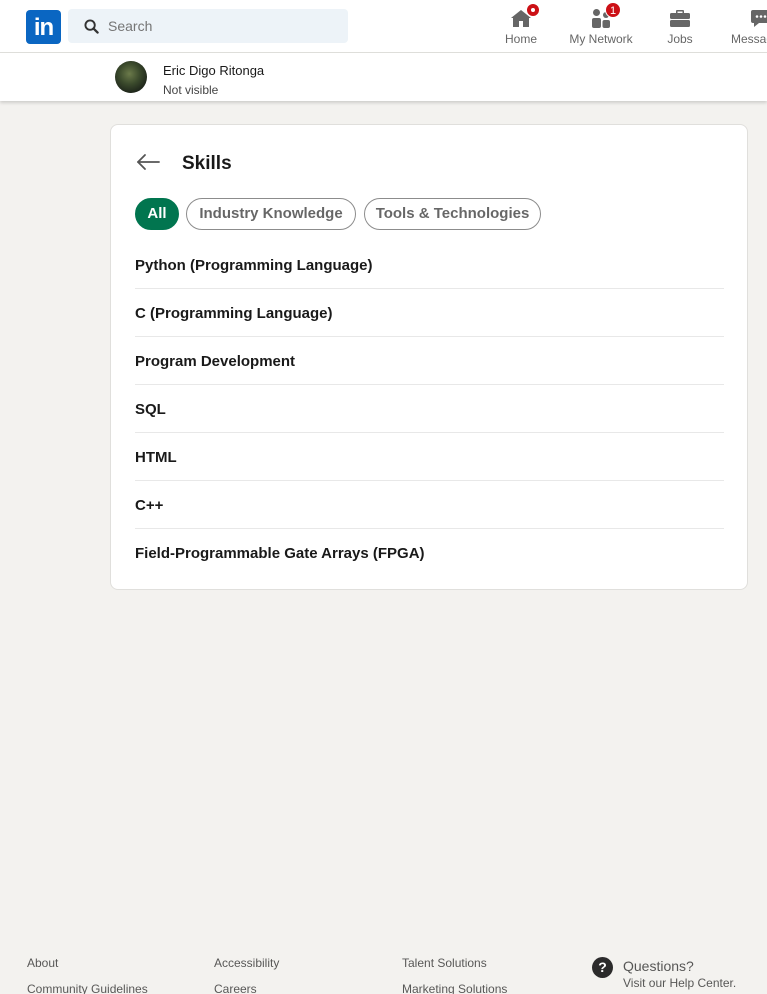 This screenshot has width=767, height=994. I want to click on search-box, so click(208, 26).